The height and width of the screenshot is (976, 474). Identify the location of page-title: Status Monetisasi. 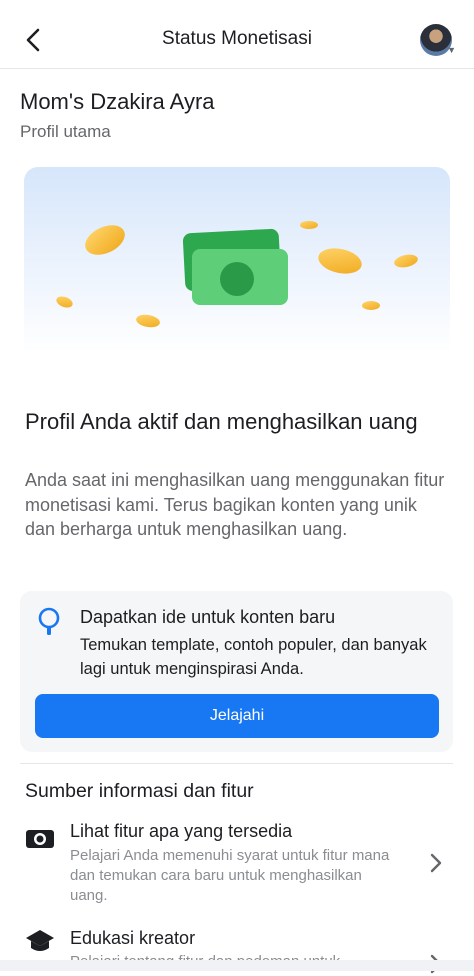
(237, 38).